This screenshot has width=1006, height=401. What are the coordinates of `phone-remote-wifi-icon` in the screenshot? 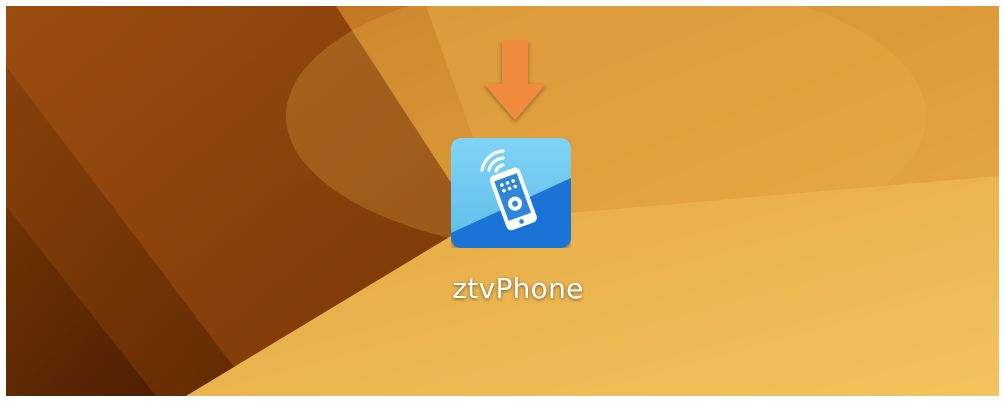 It's located at (511, 193).